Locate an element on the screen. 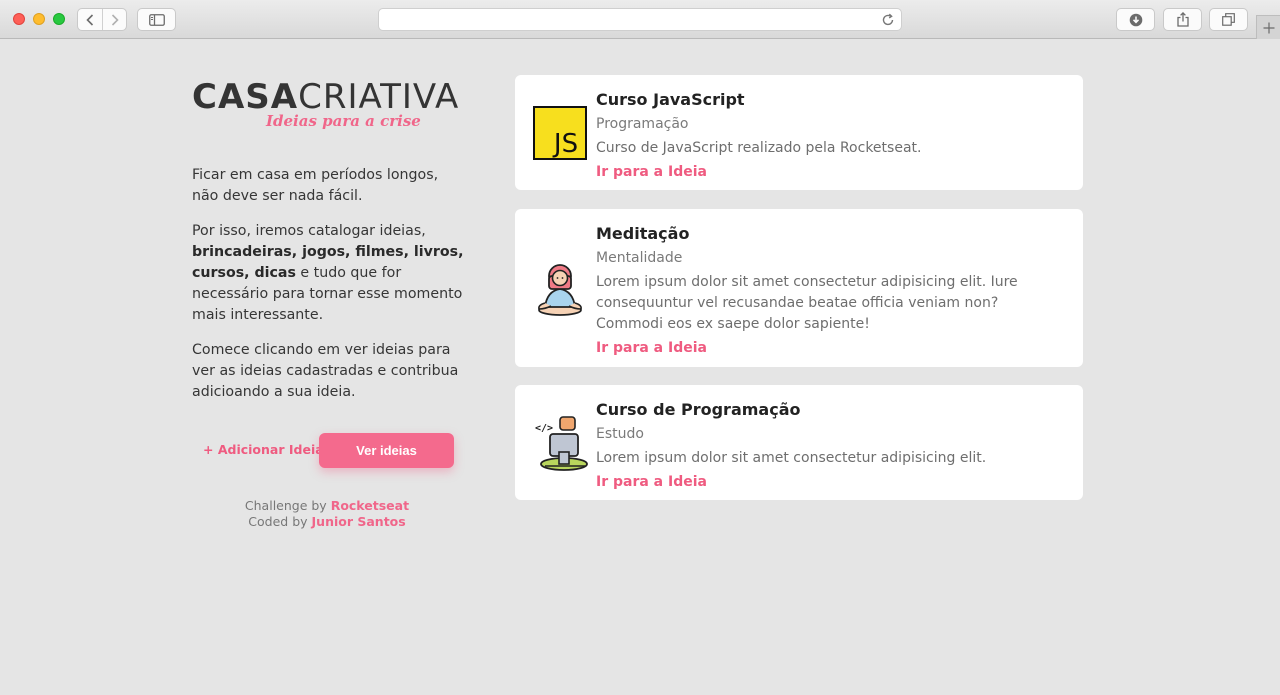  share-button is located at coordinates (1182, 19).